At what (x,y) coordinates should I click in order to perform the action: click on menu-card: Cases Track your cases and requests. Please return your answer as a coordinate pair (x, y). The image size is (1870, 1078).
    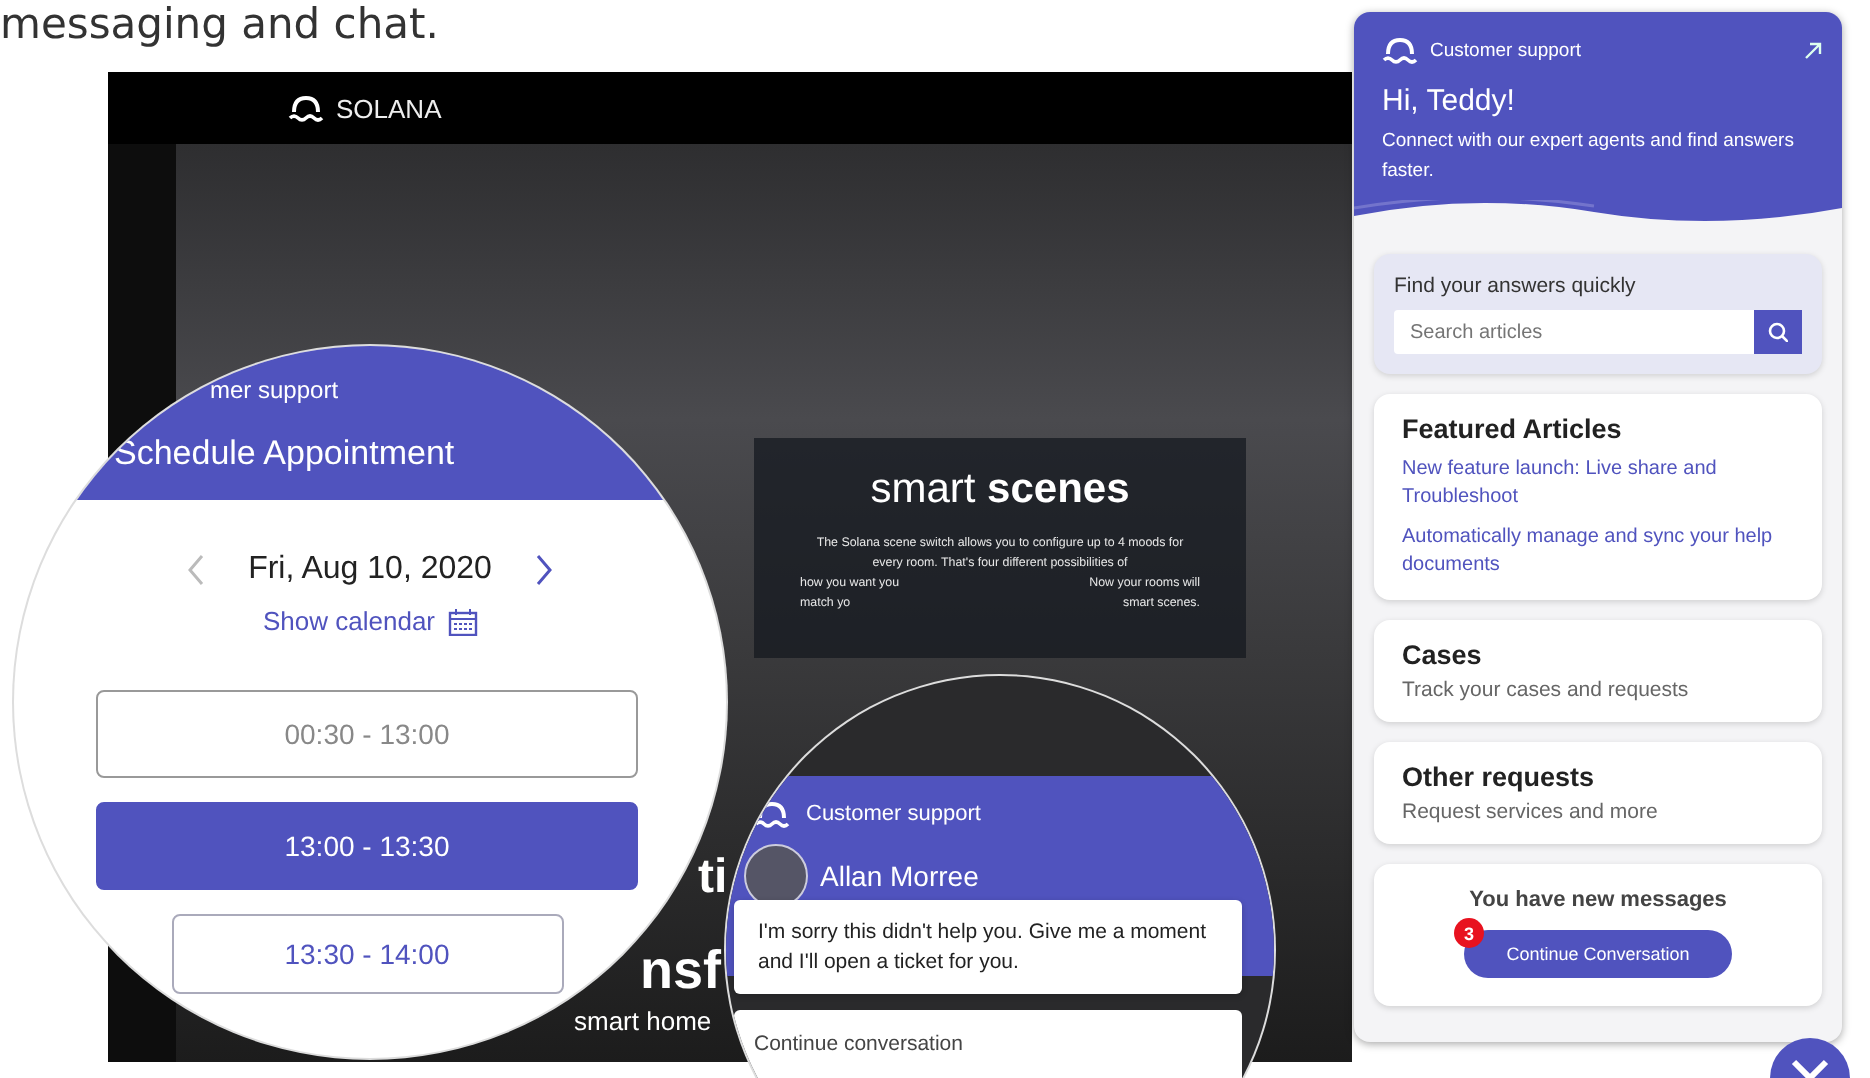
    Looking at the image, I should click on (1598, 671).